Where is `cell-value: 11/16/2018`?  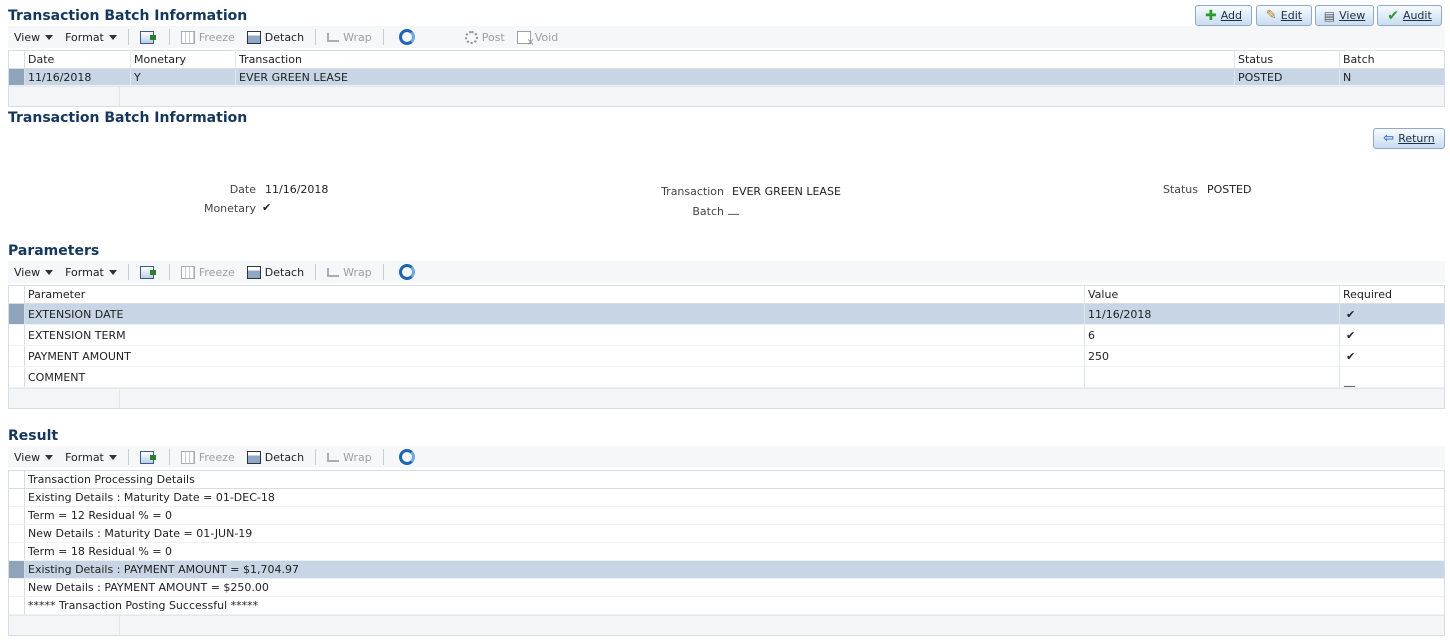
cell-value: 11/16/2018 is located at coordinates (1212, 314).